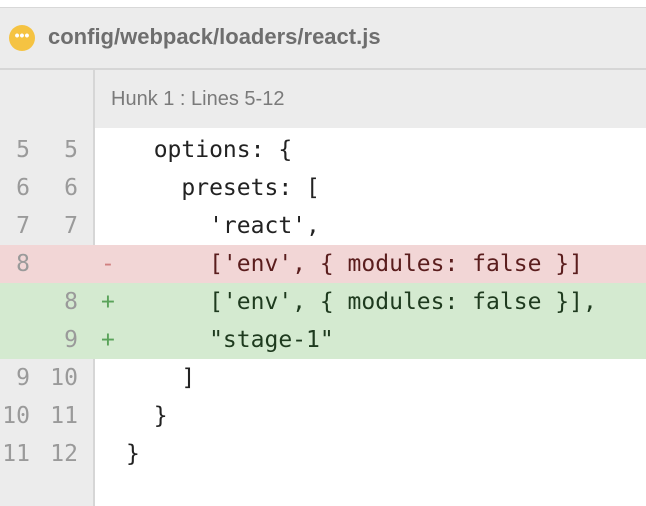 The width and height of the screenshot is (646, 506). What do you see at coordinates (64, 378) in the screenshot?
I see `new-line-number: 10` at bounding box center [64, 378].